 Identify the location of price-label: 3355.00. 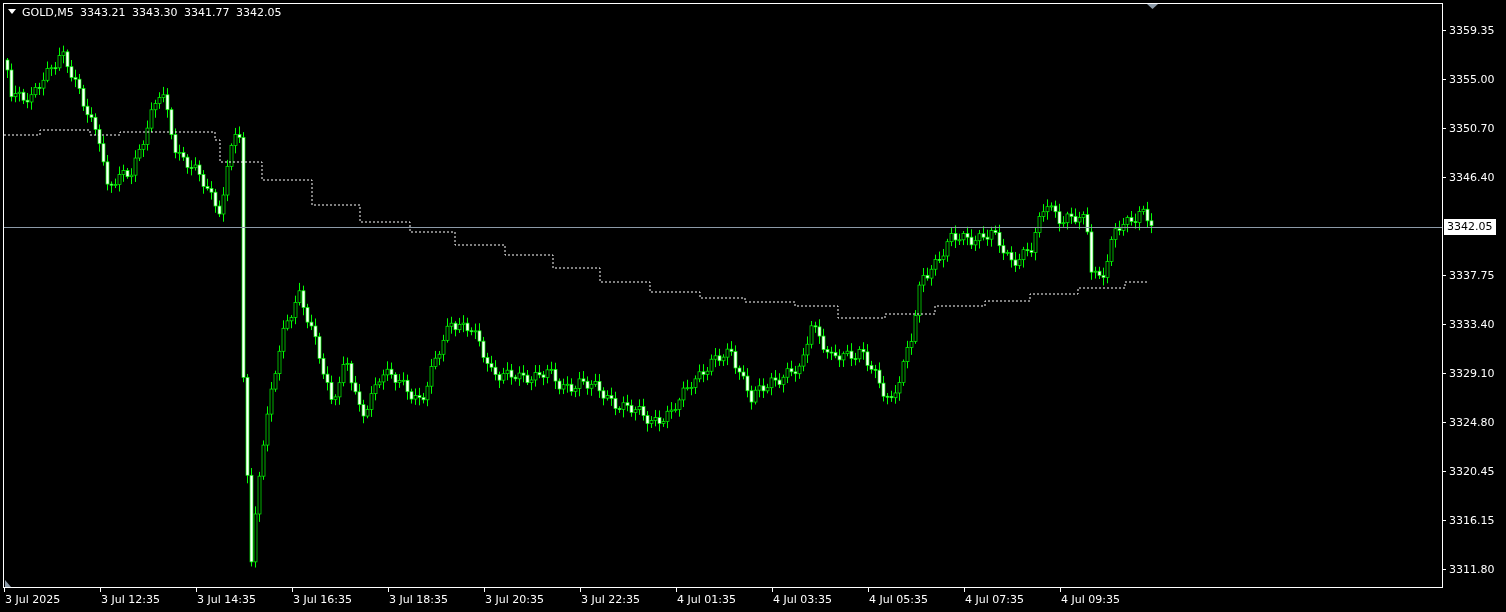
(1472, 79).